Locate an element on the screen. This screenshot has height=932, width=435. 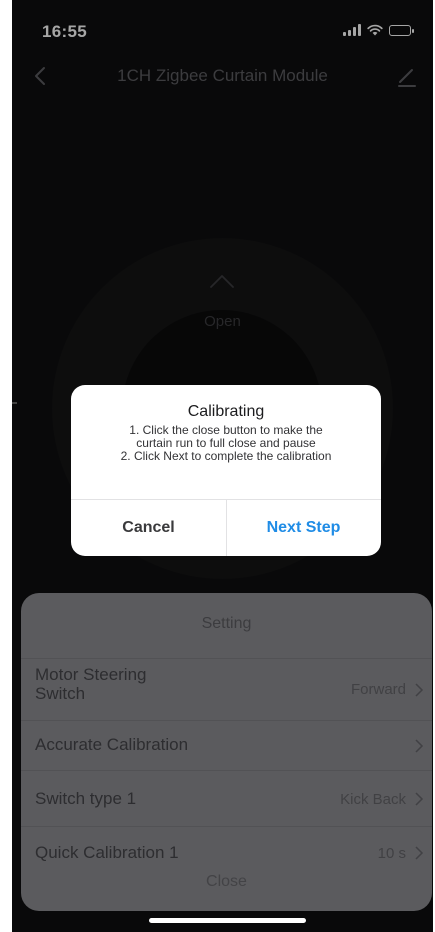
close-button: Close is located at coordinates (226, 882).